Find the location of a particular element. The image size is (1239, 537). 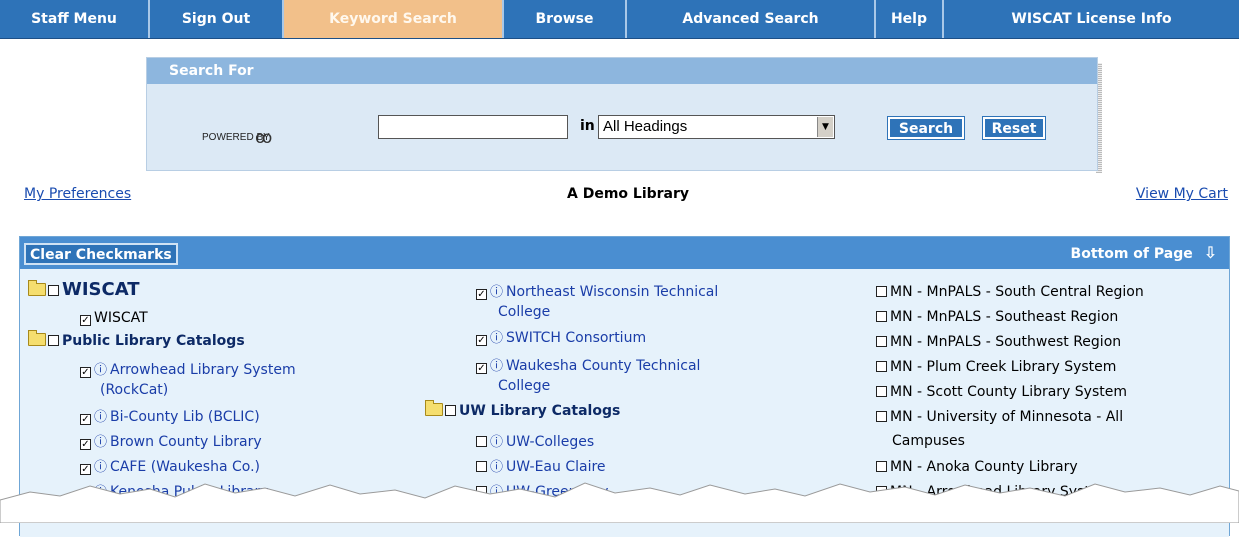

catalog-header: Clear Checkmarks Bottom of Page ⇩ is located at coordinates (624, 253).